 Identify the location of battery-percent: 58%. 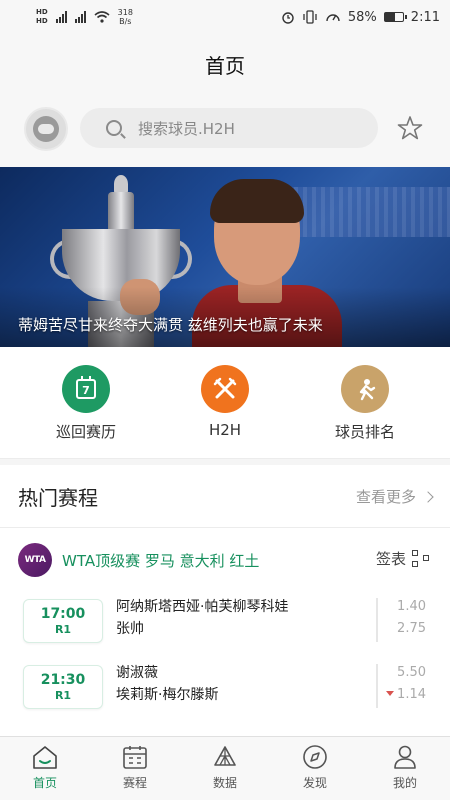
(362, 17).